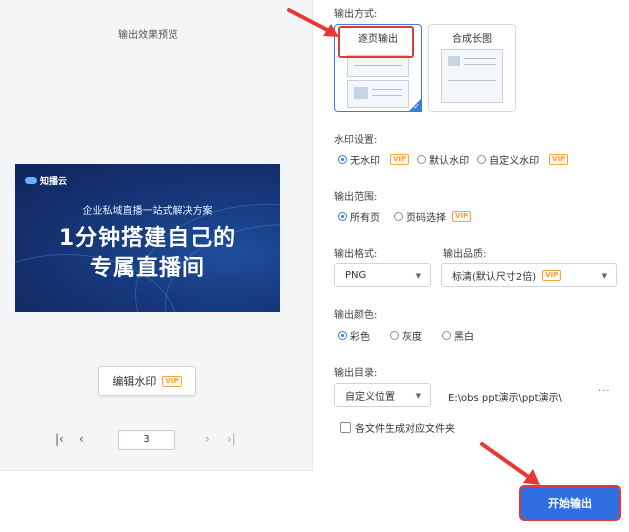  Describe the element at coordinates (54, 182) in the screenshot. I see `slide-brand: 知播云` at that location.